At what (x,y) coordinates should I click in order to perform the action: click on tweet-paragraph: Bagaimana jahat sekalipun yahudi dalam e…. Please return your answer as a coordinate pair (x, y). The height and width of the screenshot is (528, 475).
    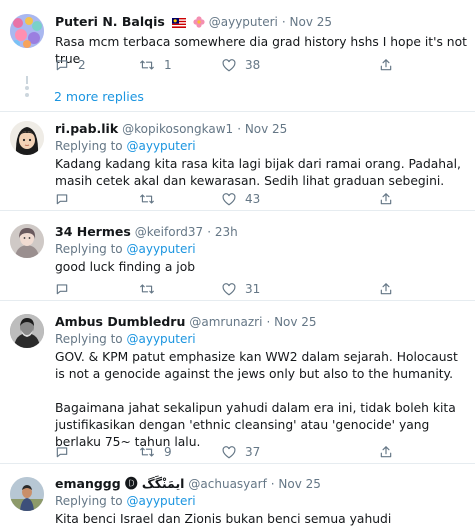
    Looking at the image, I should click on (255, 425).